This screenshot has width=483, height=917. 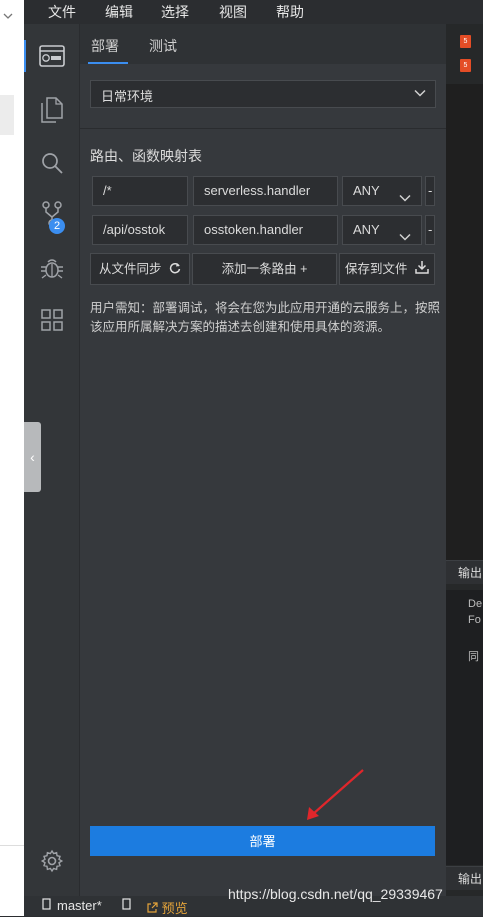 I want to click on menu-help: 帮助, so click(x=290, y=12).